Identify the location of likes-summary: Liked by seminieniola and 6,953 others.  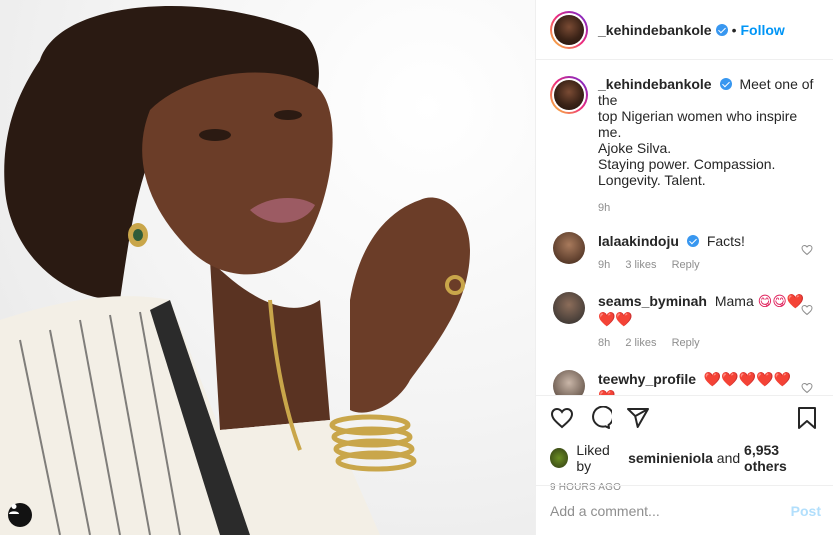
(684, 458).